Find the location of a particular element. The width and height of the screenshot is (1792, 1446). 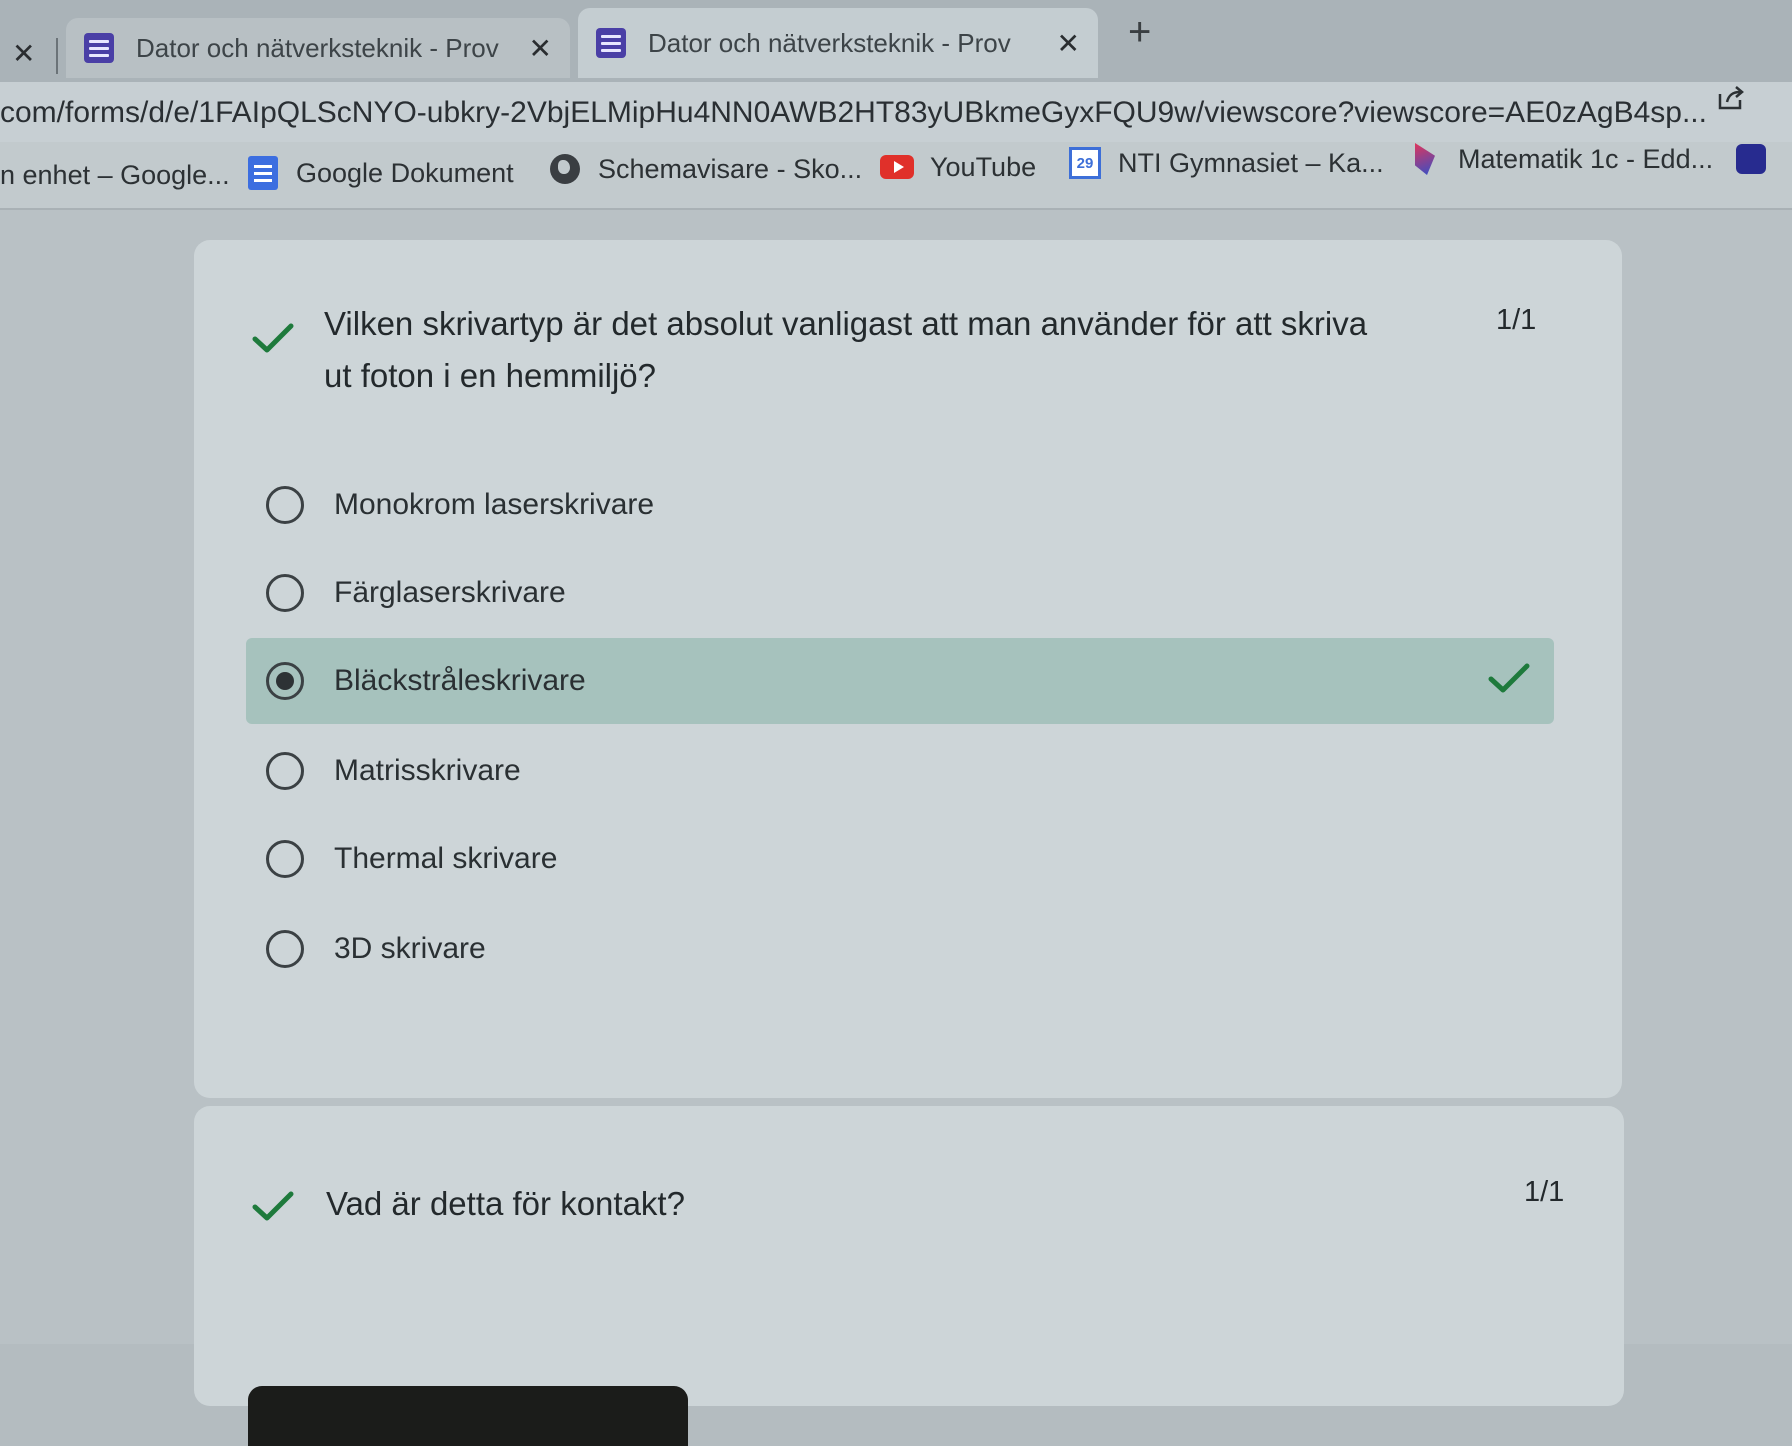

answer-option: 3D skrivare is located at coordinates (900, 949).